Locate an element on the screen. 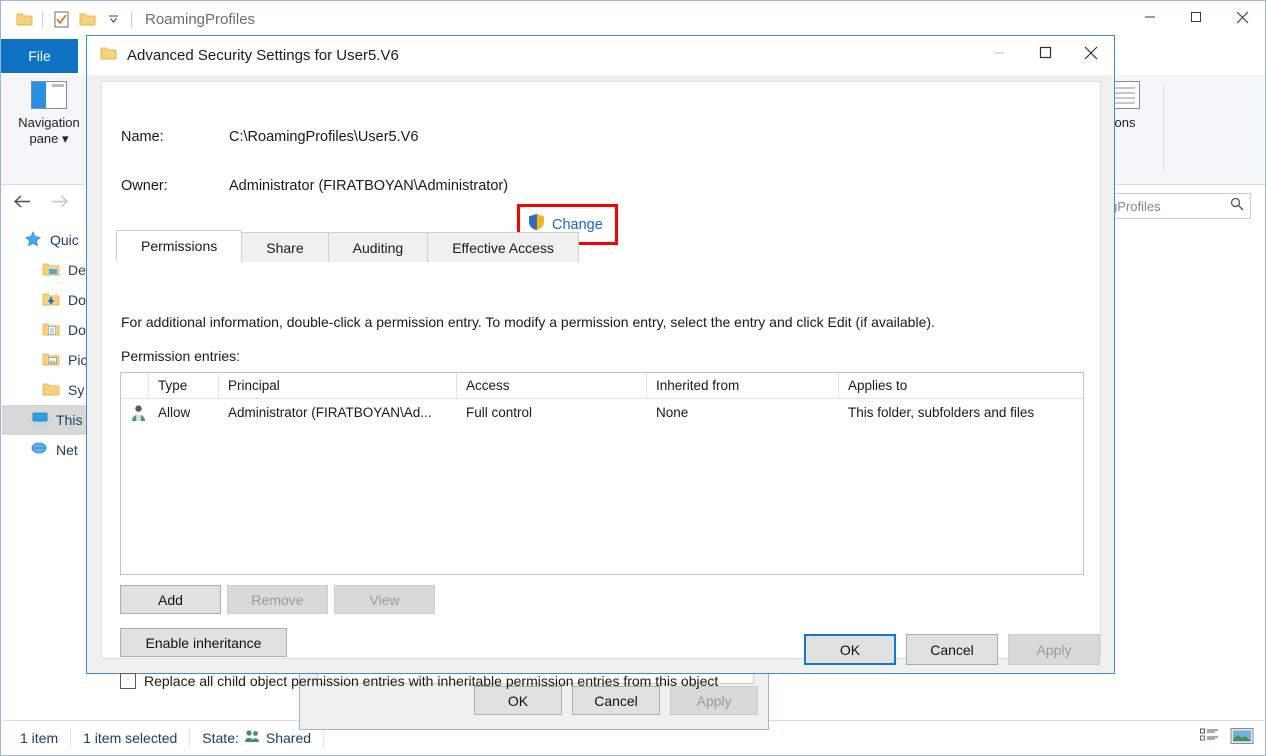 The height and width of the screenshot is (756, 1266). column-header-inherited-from: Inherited from is located at coordinates (743, 385).